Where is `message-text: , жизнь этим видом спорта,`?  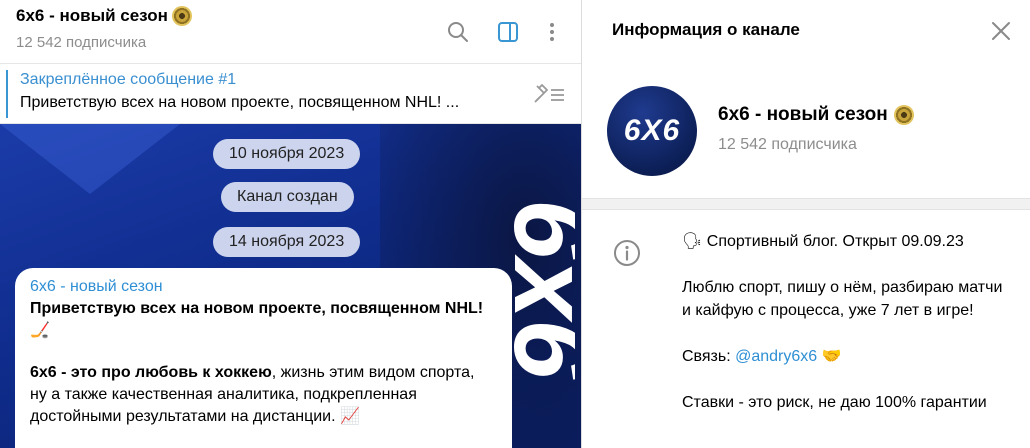
message-text: , жизнь этим видом спорта, is located at coordinates (373, 372).